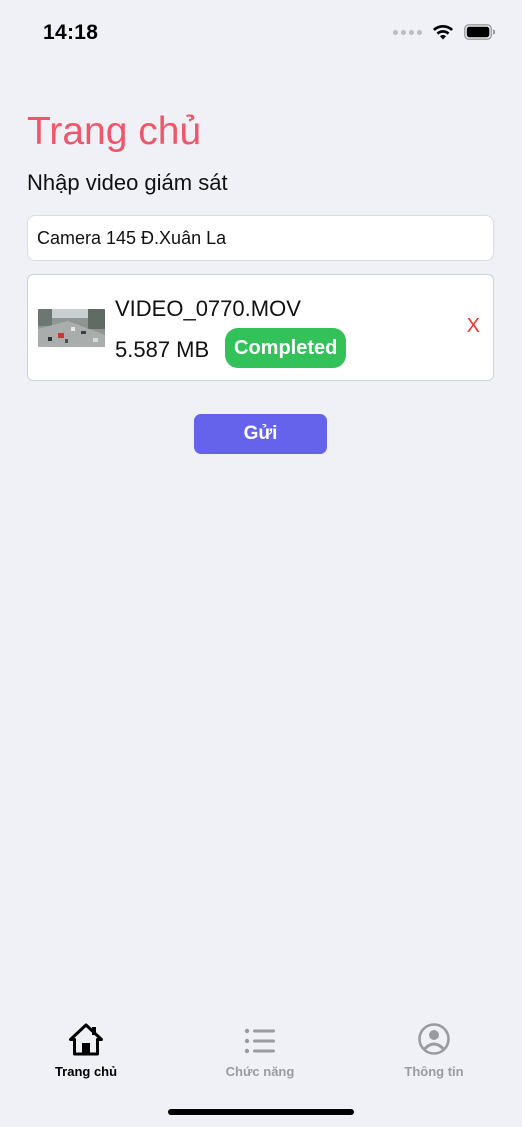 Image resolution: width=522 pixels, height=1127 pixels. I want to click on cellular-signal-icon, so click(407, 32).